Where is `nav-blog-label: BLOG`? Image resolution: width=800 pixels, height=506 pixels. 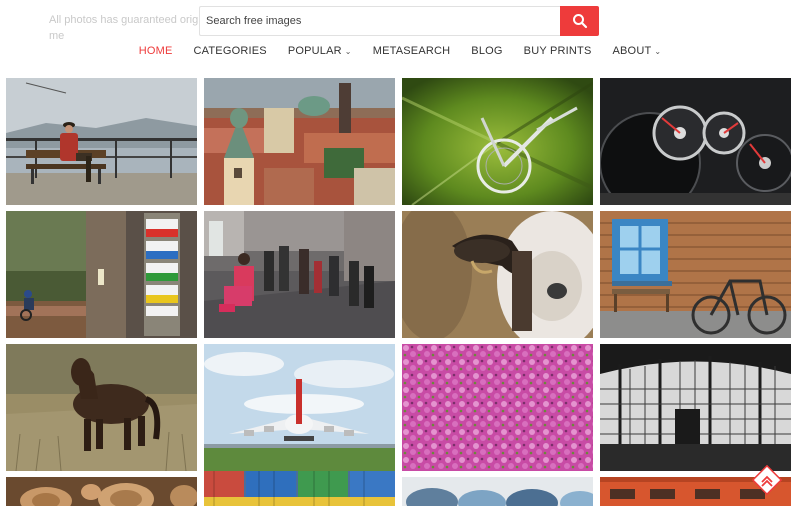
nav-blog-label: BLOG is located at coordinates (487, 51).